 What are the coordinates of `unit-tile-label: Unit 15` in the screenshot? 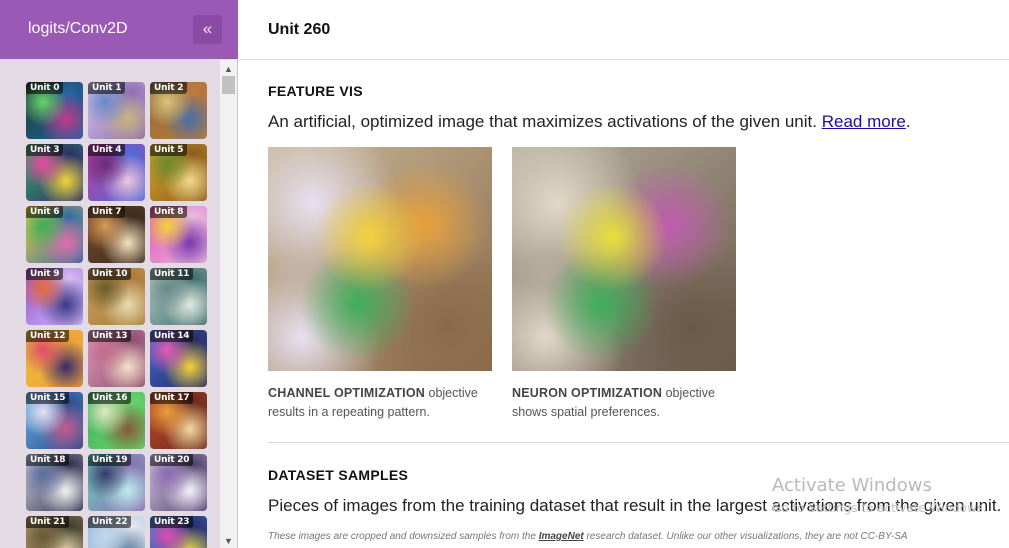 It's located at (48, 398).